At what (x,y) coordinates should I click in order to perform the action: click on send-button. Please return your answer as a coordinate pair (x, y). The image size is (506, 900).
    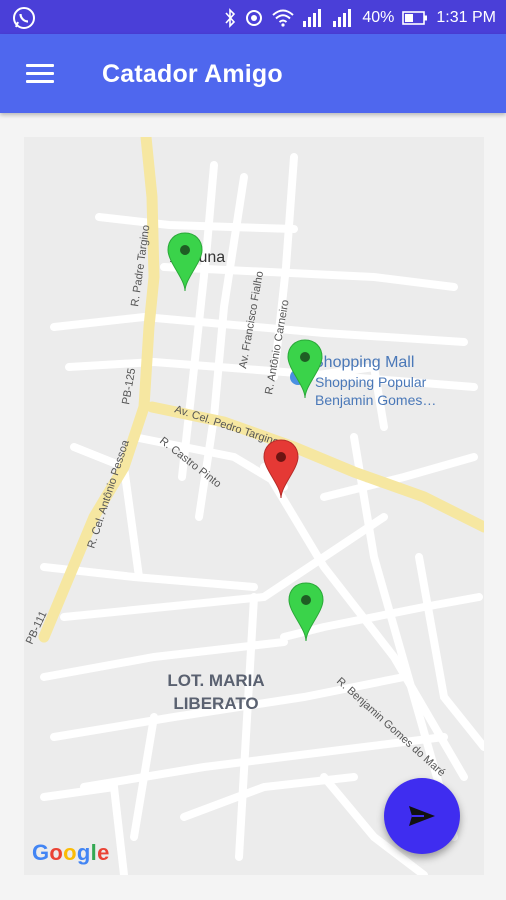
    Looking at the image, I should click on (422, 816).